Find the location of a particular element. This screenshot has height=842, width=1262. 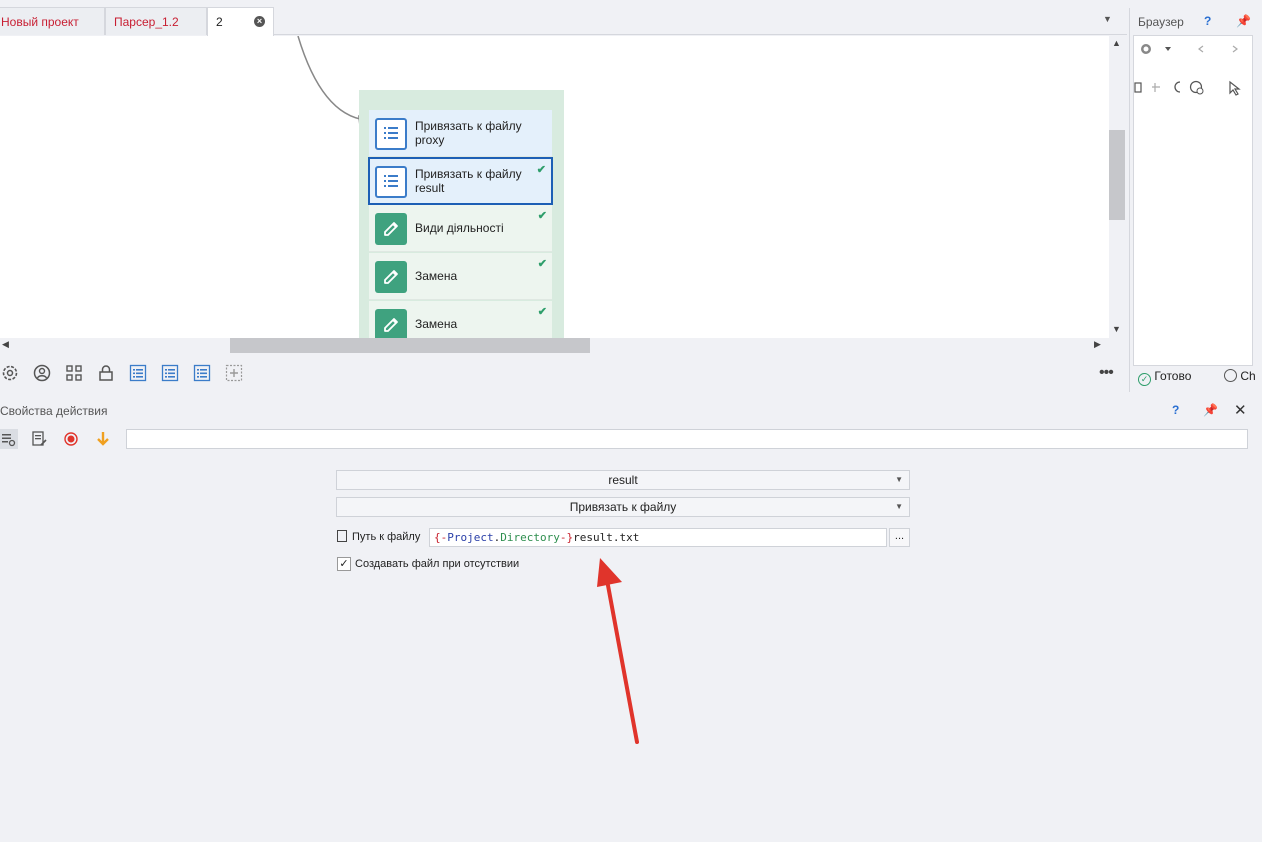

path-token: Project is located at coordinates (470, 537).